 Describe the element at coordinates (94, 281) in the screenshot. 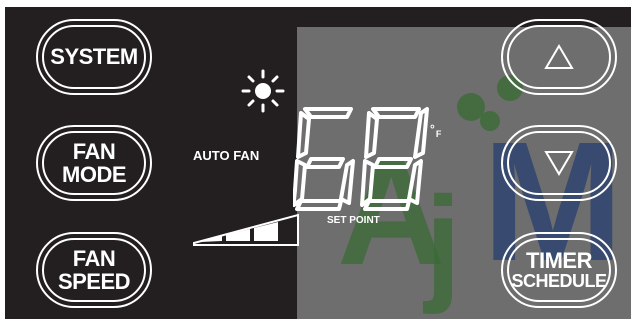

I see `fan-speed-label-line2: SPEED` at that location.